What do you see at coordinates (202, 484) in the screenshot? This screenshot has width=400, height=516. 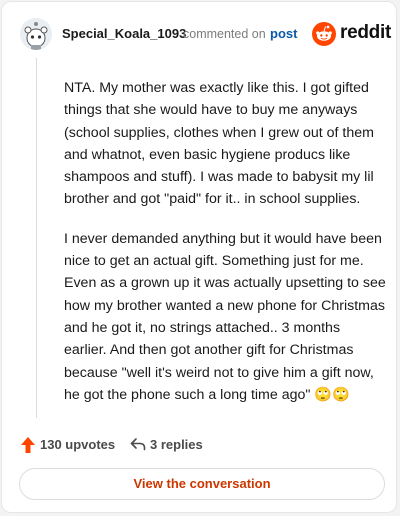 I see `view-conversation-button: View the conversation` at bounding box center [202, 484].